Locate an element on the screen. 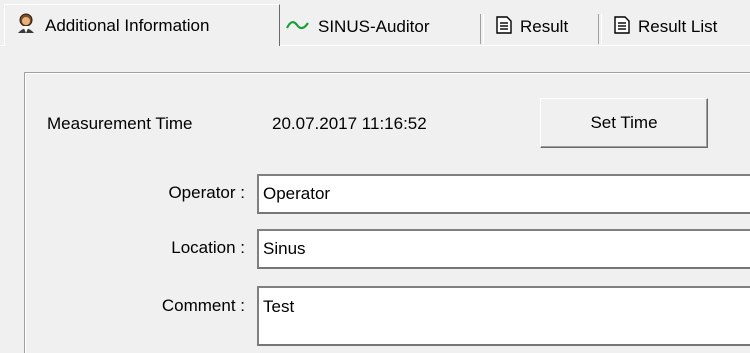  set-time-button: Set Time is located at coordinates (624, 123).